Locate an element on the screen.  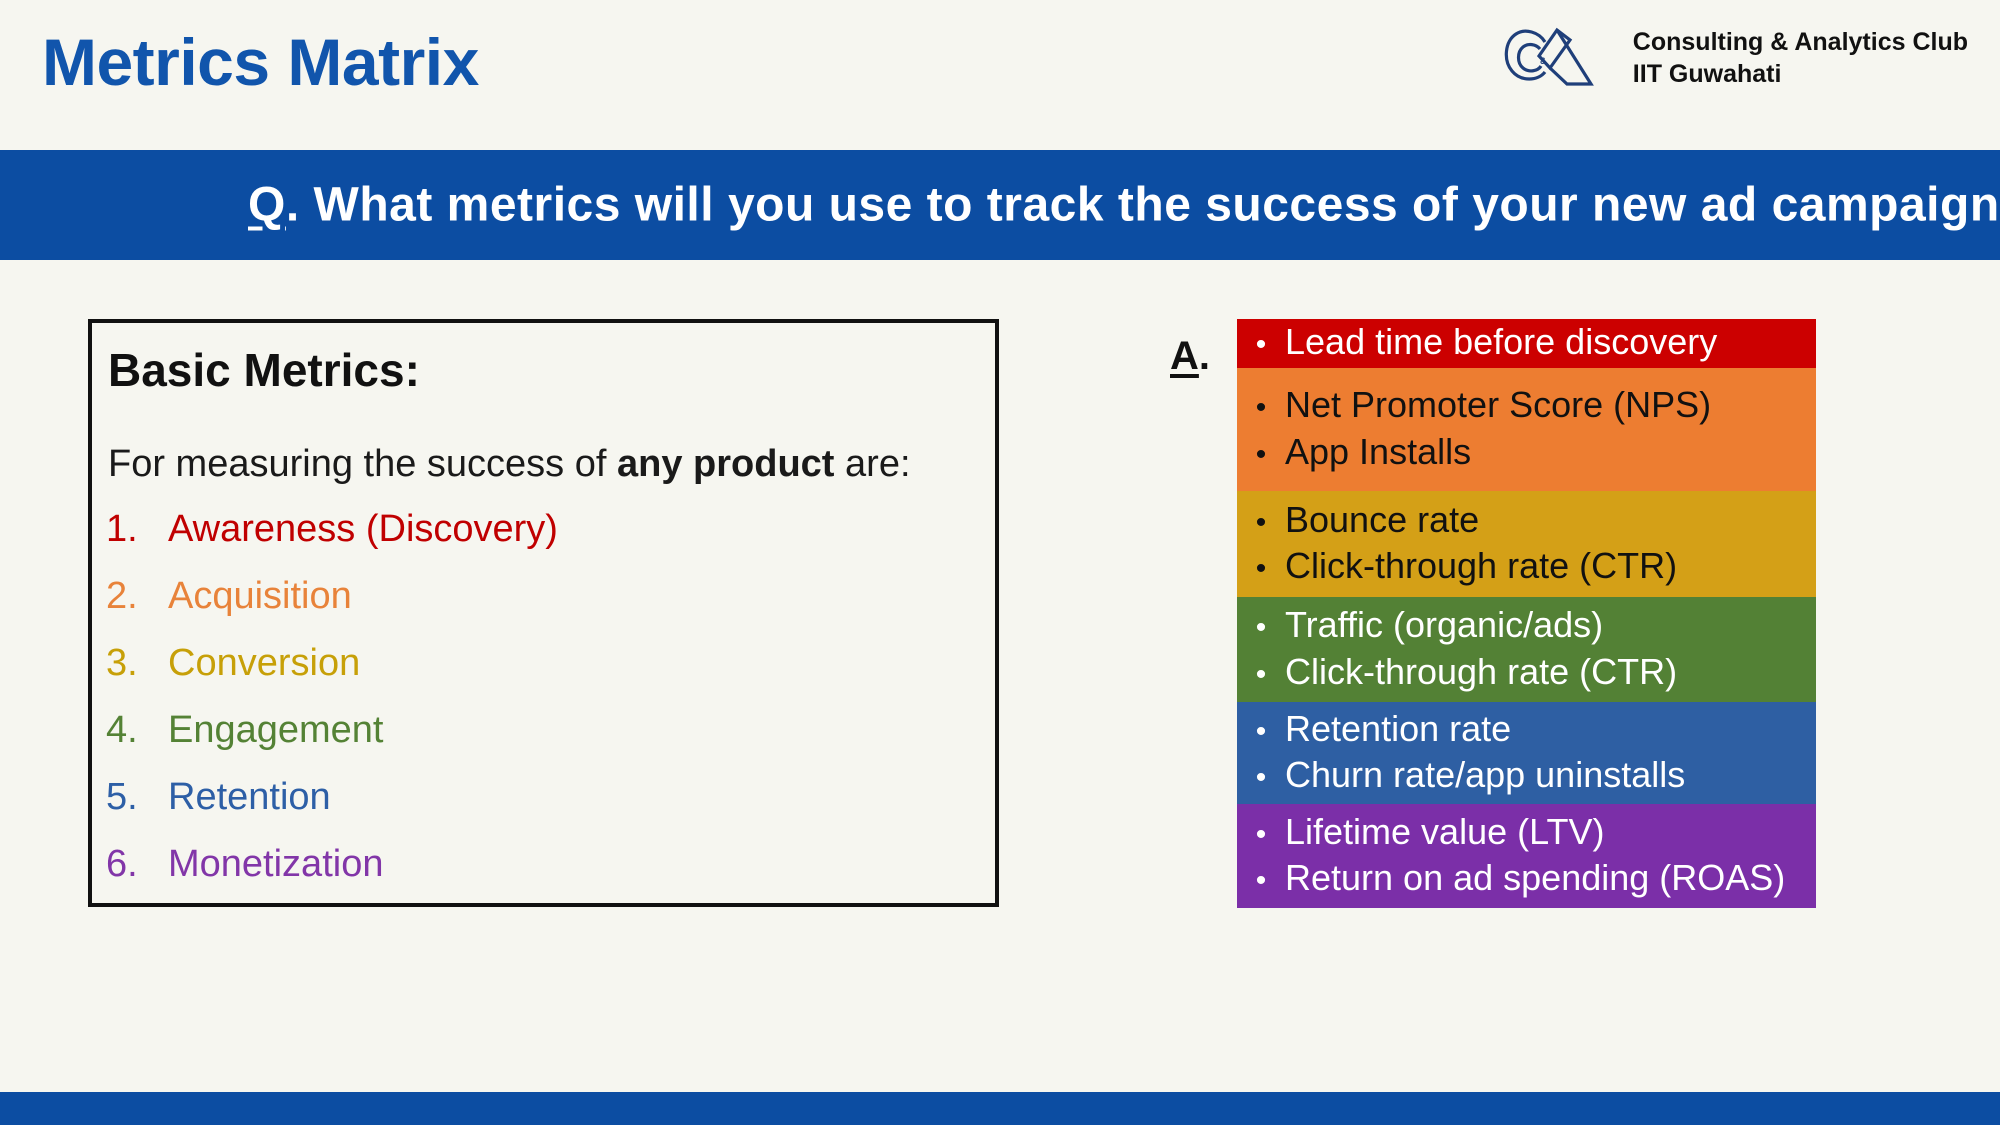
answer-item-label: App Installs is located at coordinates (1378, 451).